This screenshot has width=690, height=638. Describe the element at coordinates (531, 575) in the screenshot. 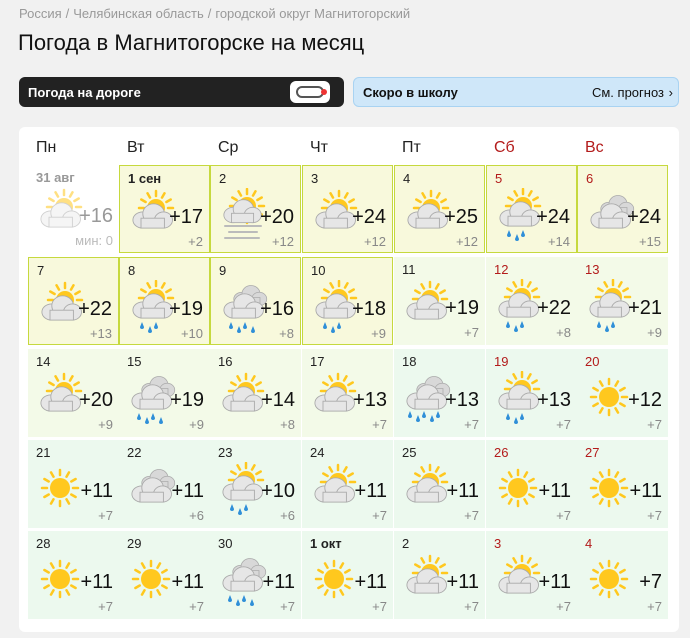

I see `day-cell: 3 +11 +7` at that location.